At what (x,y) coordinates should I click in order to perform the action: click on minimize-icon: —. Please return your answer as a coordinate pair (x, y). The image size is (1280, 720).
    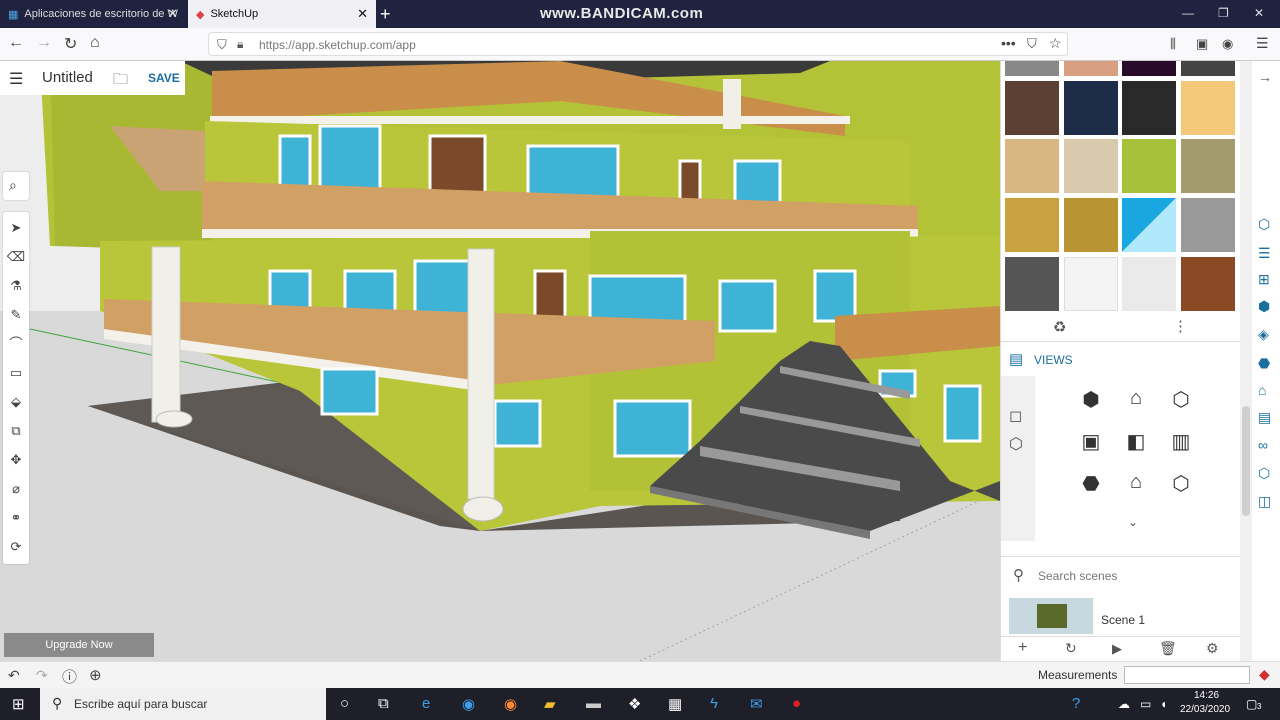
    Looking at the image, I should click on (1188, 13).